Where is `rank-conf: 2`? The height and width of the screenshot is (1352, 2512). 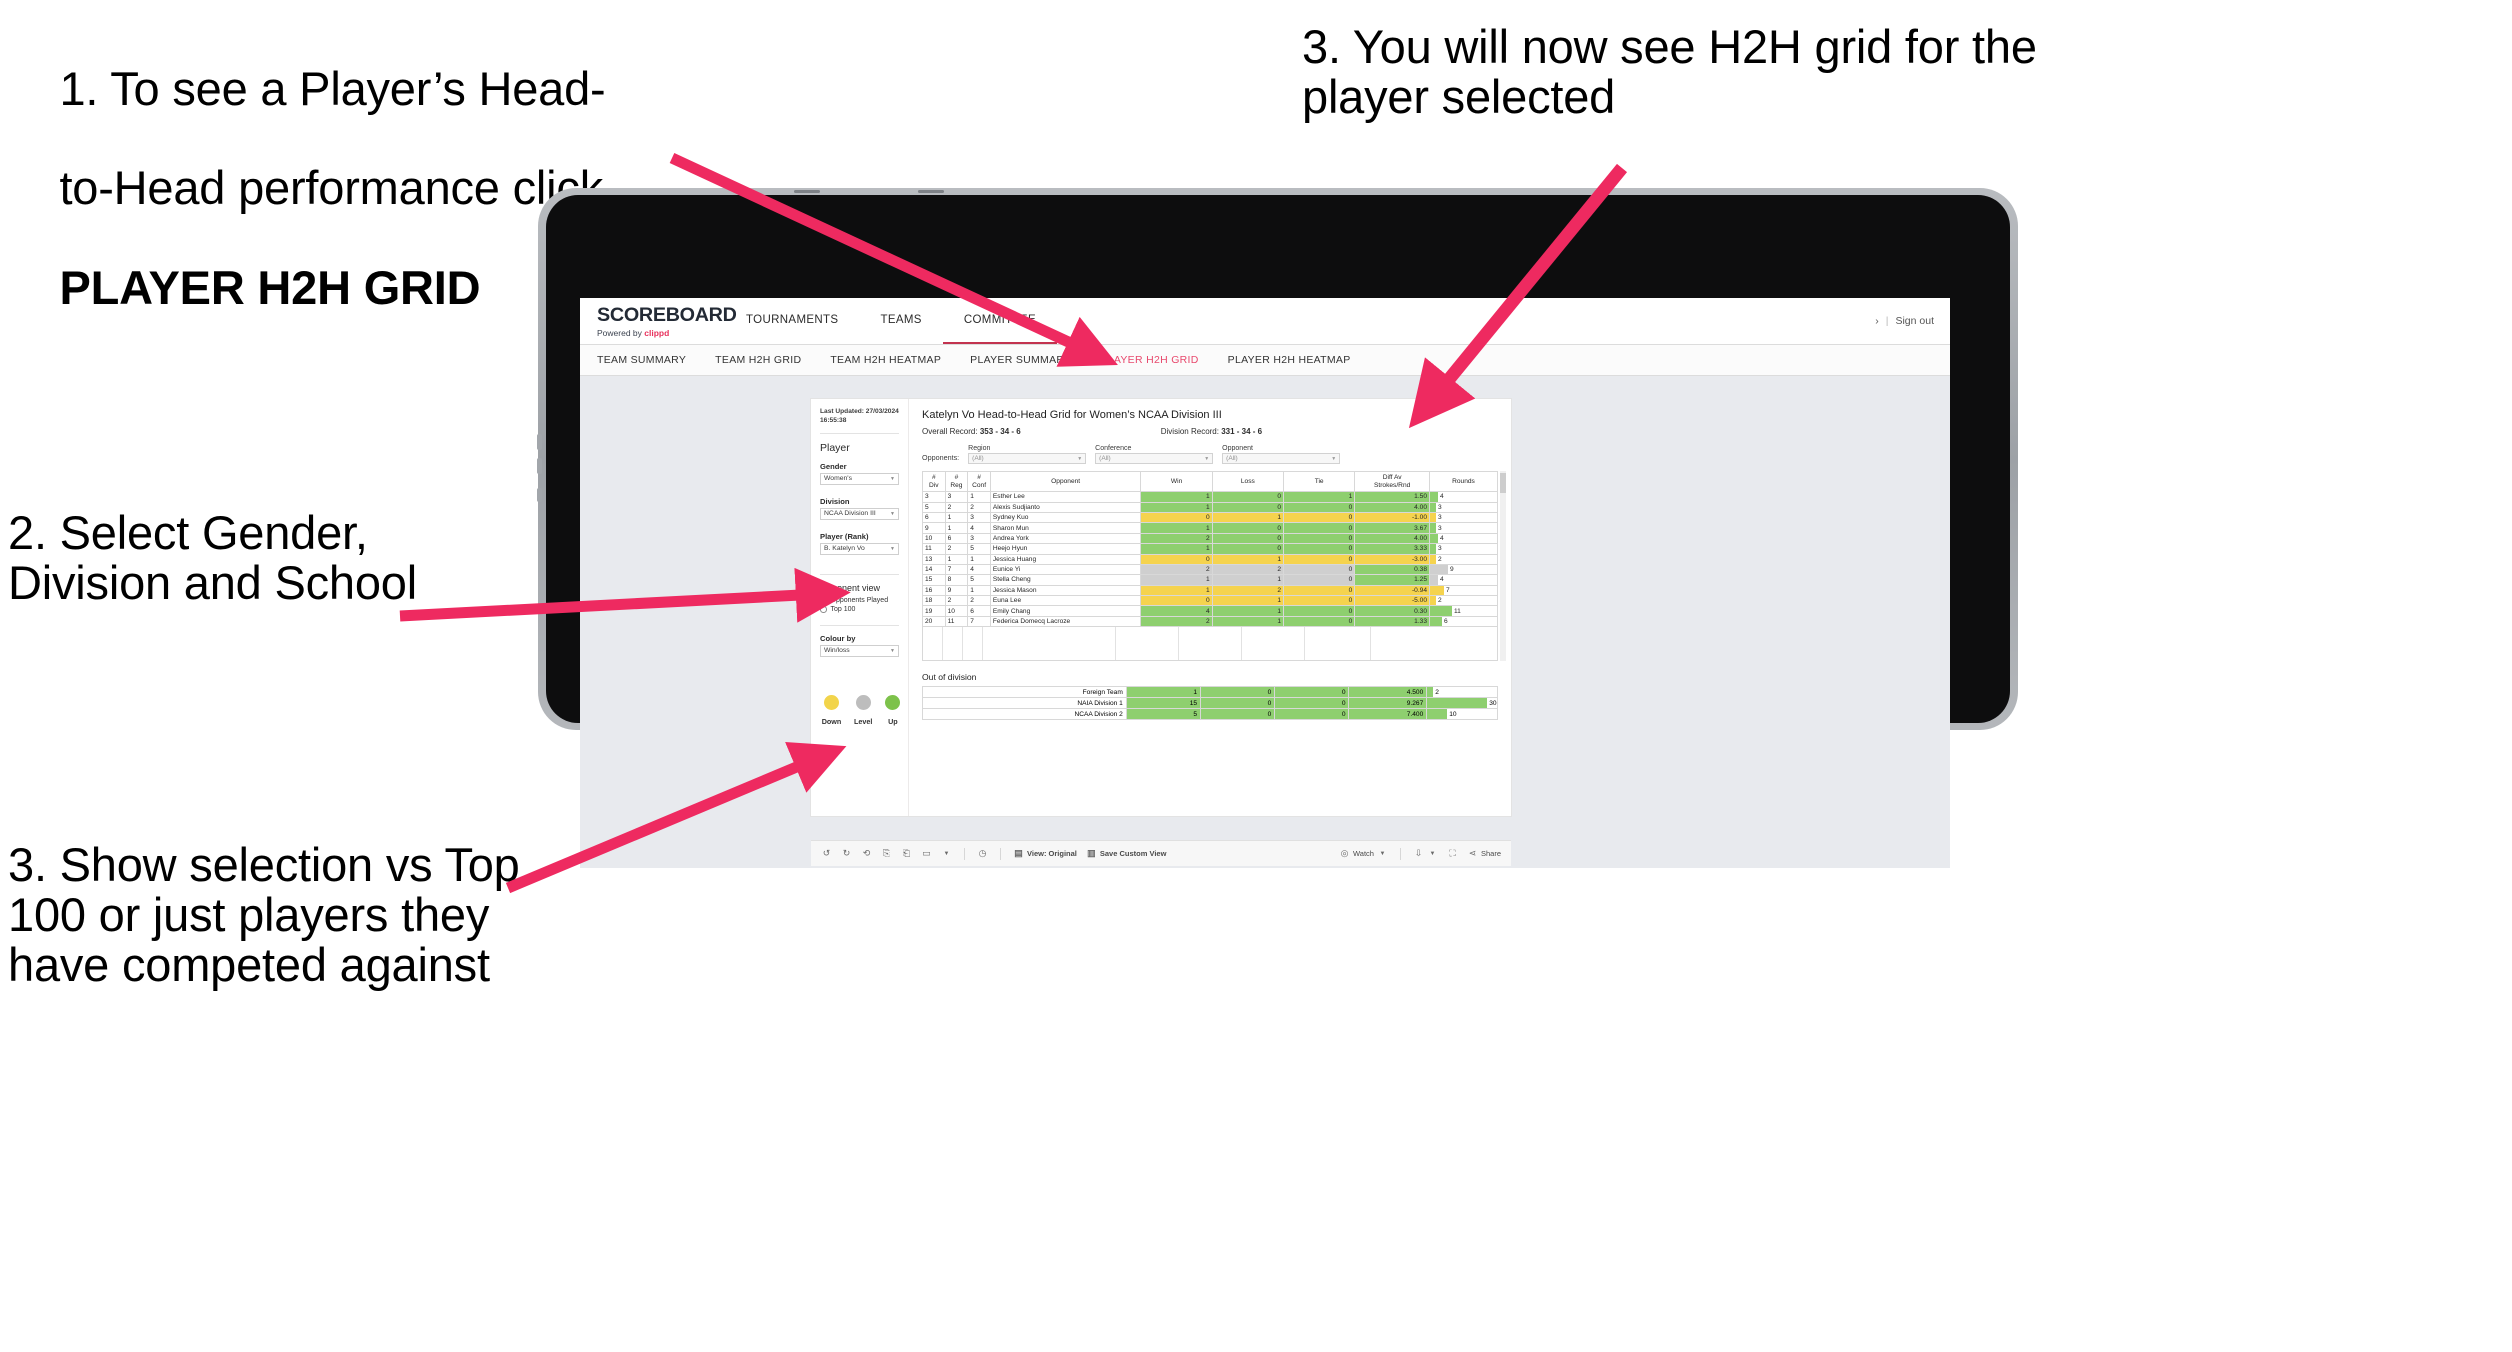 rank-conf: 2 is located at coordinates (979, 507).